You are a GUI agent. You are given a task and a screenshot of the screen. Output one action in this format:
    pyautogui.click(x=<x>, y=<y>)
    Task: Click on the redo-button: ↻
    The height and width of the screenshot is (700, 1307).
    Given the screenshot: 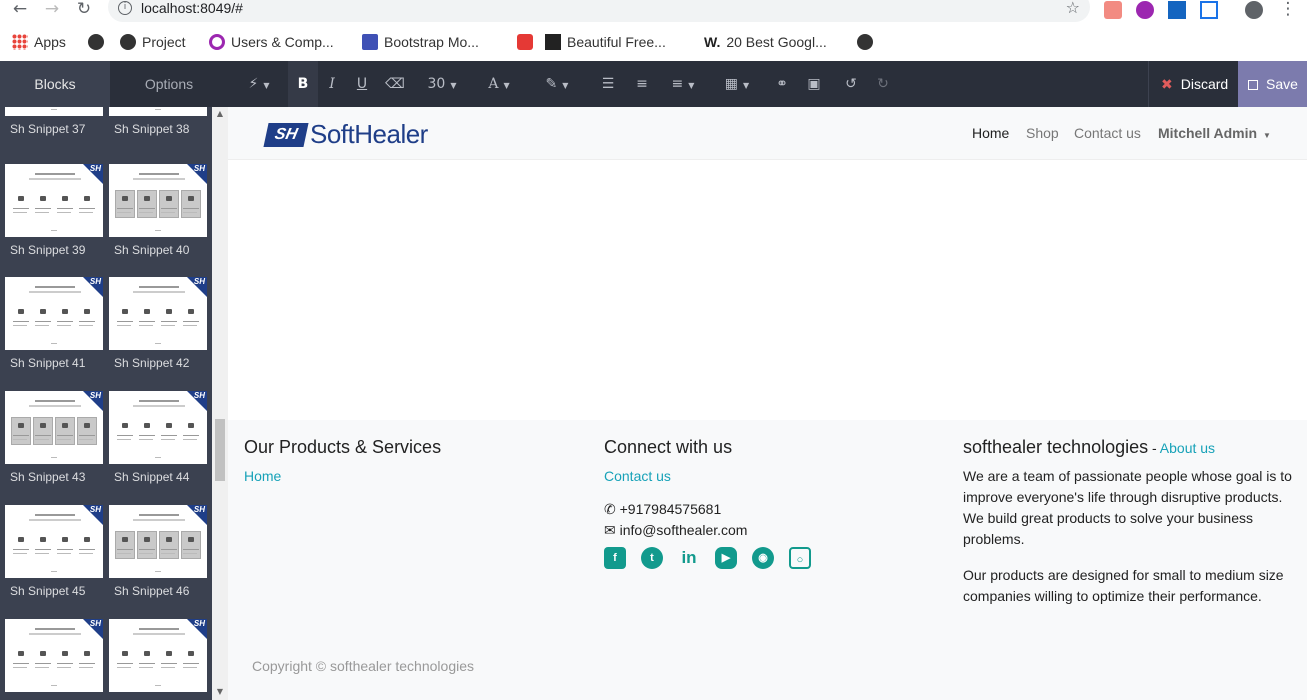 What is the action you would take?
    pyautogui.click(x=883, y=84)
    